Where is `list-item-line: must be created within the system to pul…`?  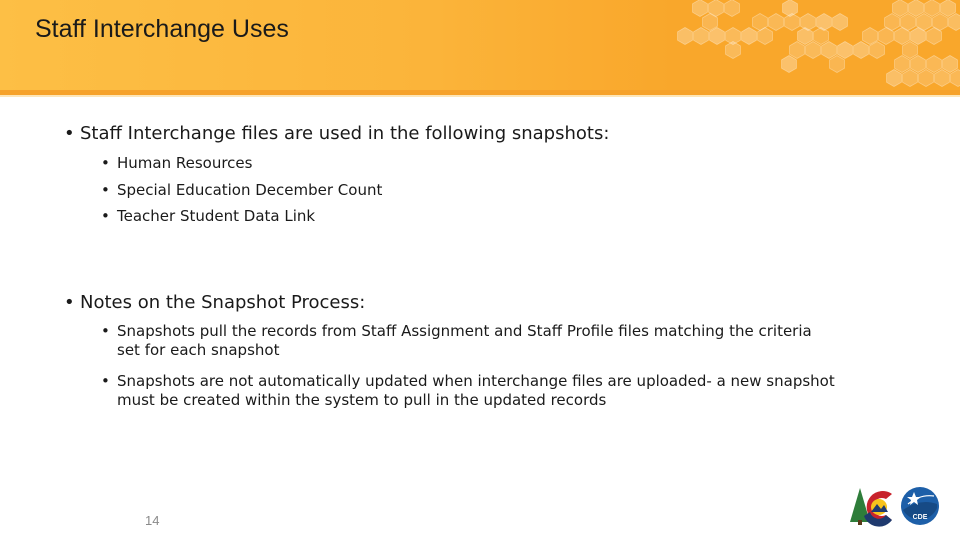
list-item-line: must be created within the system to pul… is located at coordinates (362, 400).